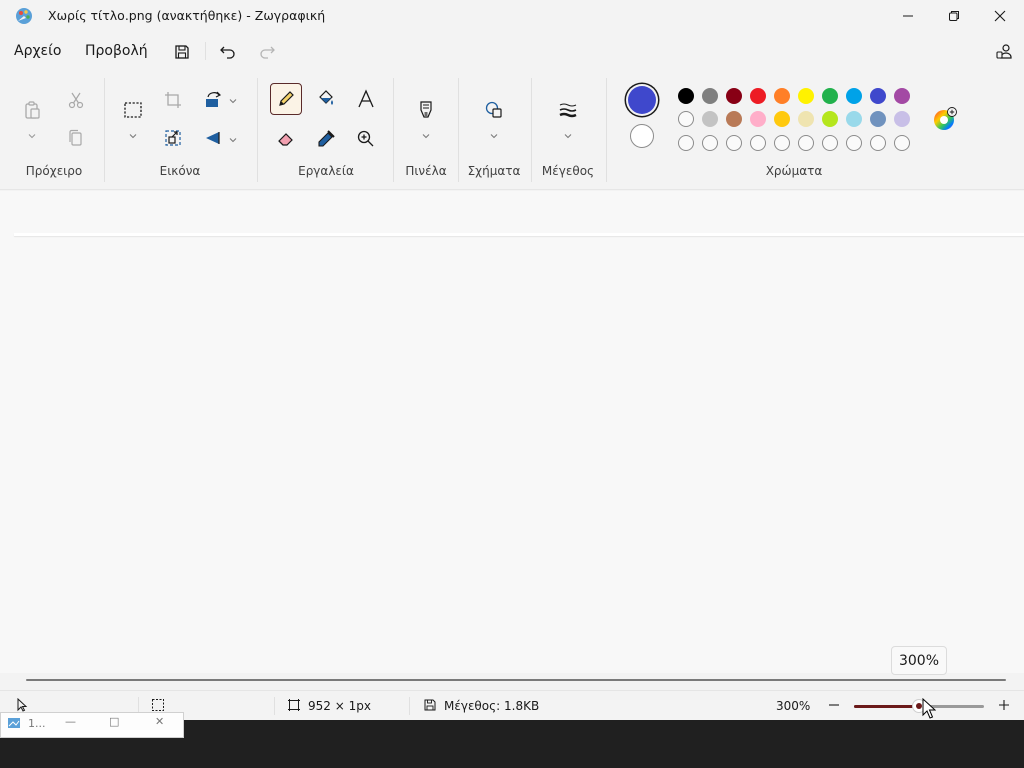 This screenshot has width=1024, height=768. What do you see at coordinates (1000, 16) in the screenshot?
I see `close-button` at bounding box center [1000, 16].